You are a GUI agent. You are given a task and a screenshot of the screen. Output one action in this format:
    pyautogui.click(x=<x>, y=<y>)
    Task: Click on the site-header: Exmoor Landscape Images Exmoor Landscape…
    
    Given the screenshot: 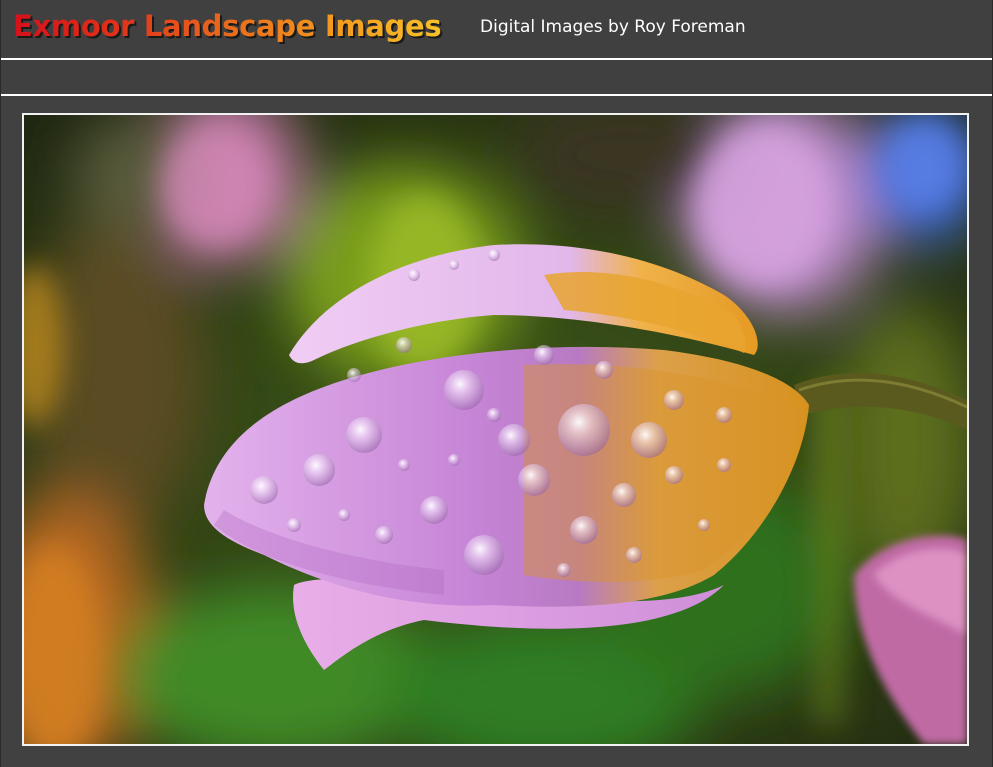 What is the action you would take?
    pyautogui.click(x=496, y=30)
    